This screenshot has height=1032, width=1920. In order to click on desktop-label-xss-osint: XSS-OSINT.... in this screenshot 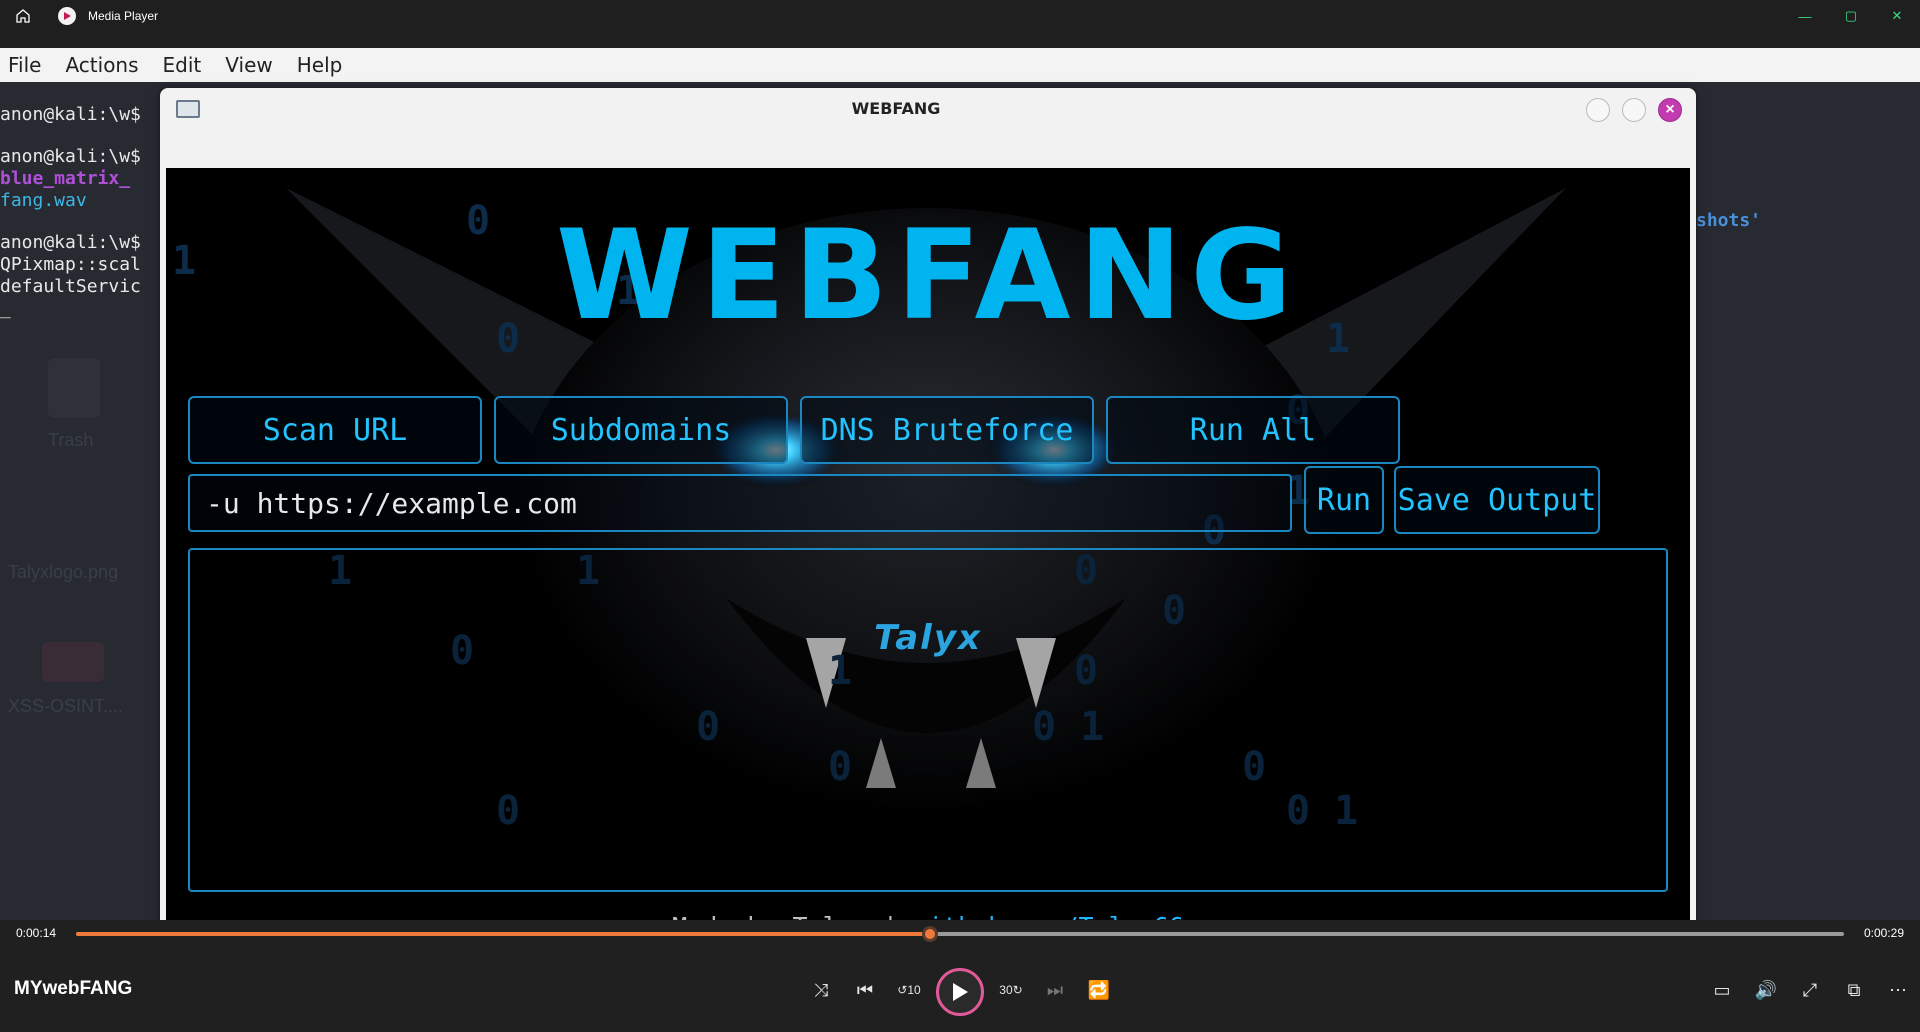, I will do `click(66, 706)`.